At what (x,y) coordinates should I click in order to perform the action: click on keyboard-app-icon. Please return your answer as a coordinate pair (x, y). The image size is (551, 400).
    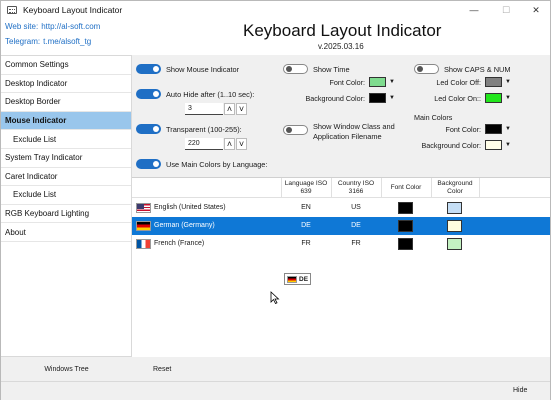
    Looking at the image, I should click on (12, 10).